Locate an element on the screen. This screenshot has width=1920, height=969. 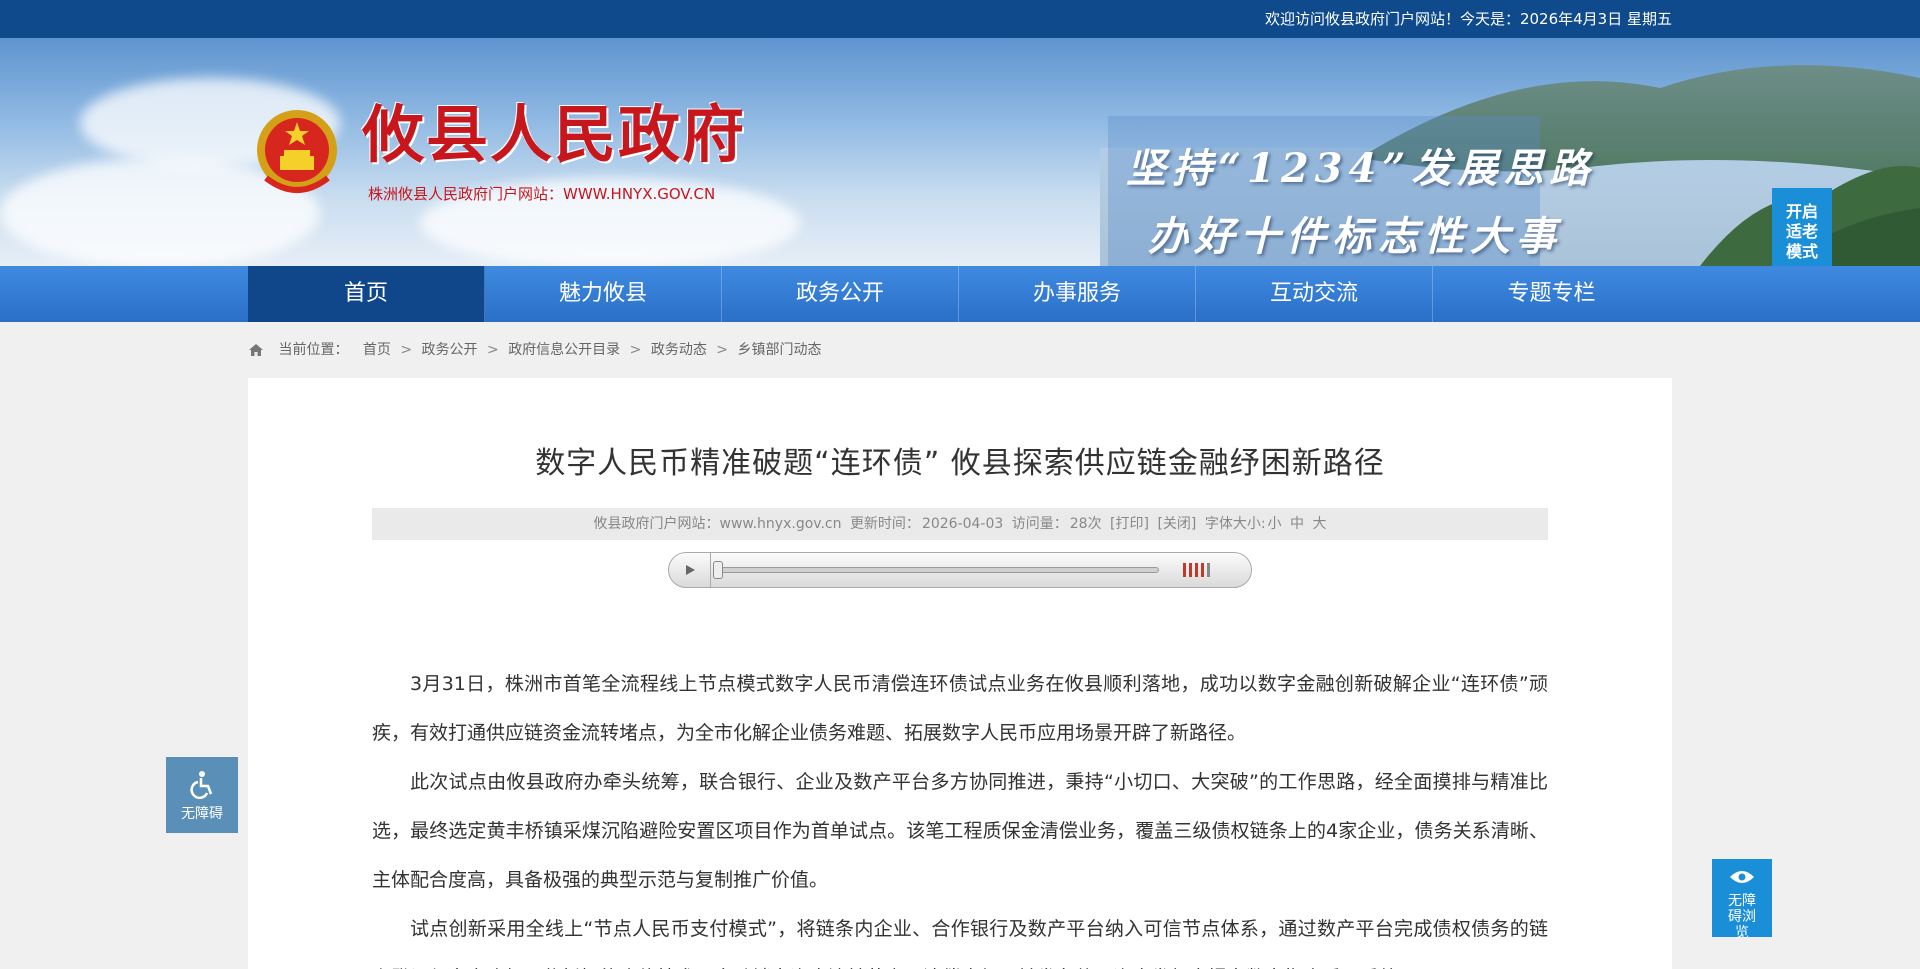
breadcrumb-township-news: 乡镇部门动态 is located at coordinates (779, 350).